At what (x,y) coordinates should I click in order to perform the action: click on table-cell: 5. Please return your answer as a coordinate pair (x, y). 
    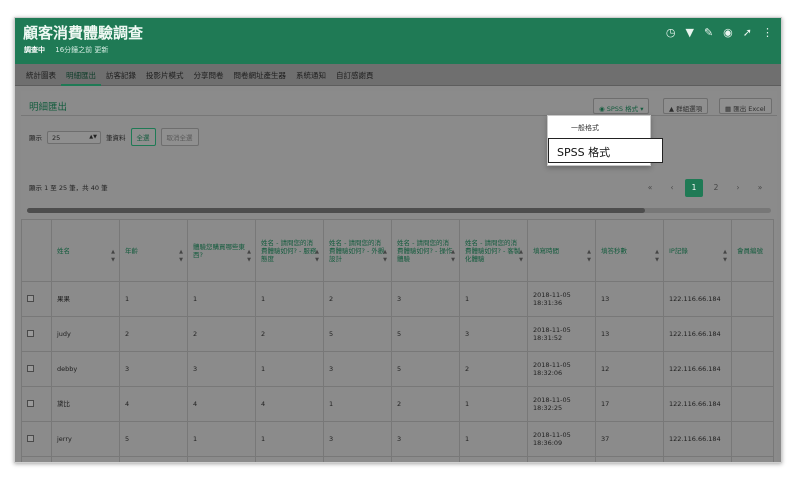
    Looking at the image, I should click on (153, 439).